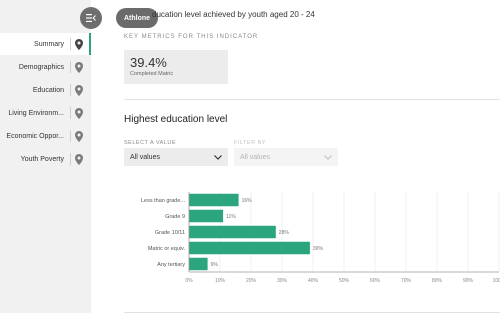 The image size is (500, 313). What do you see at coordinates (250, 143) in the screenshot?
I see `filter-by-caption: FILTER BY` at bounding box center [250, 143].